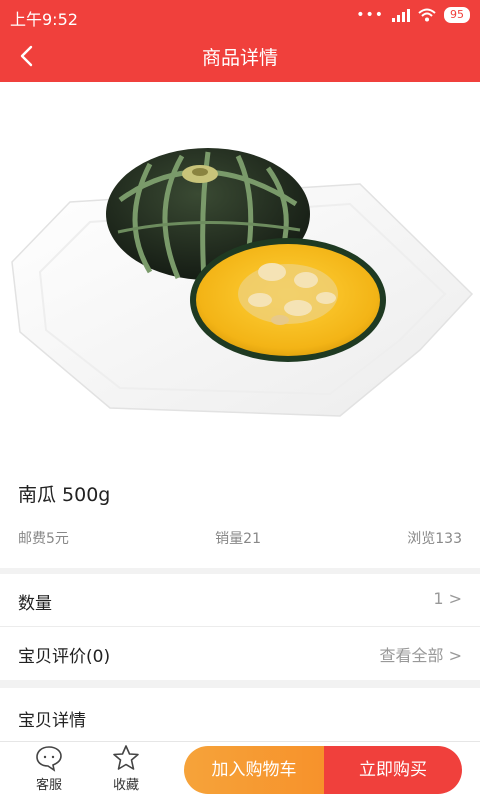 Image resolution: width=480 pixels, height=800 pixels. I want to click on more-dots-icon: •••, so click(370, 15).